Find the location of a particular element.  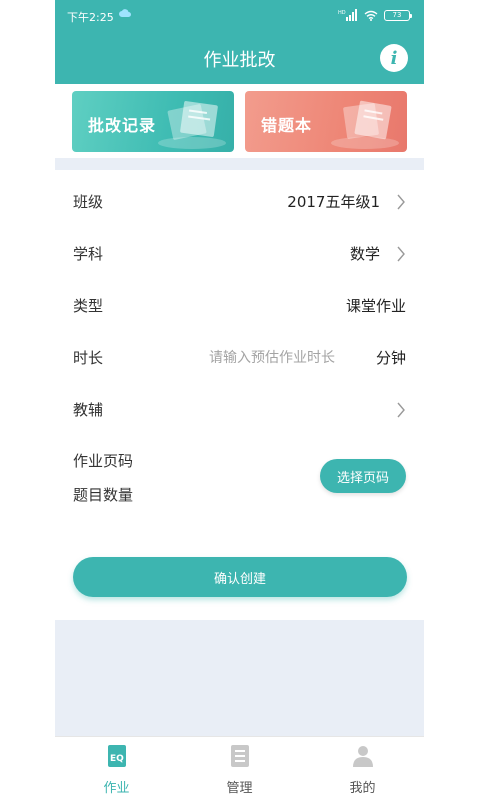

weather-cloud-icon is located at coordinates (125, 13).